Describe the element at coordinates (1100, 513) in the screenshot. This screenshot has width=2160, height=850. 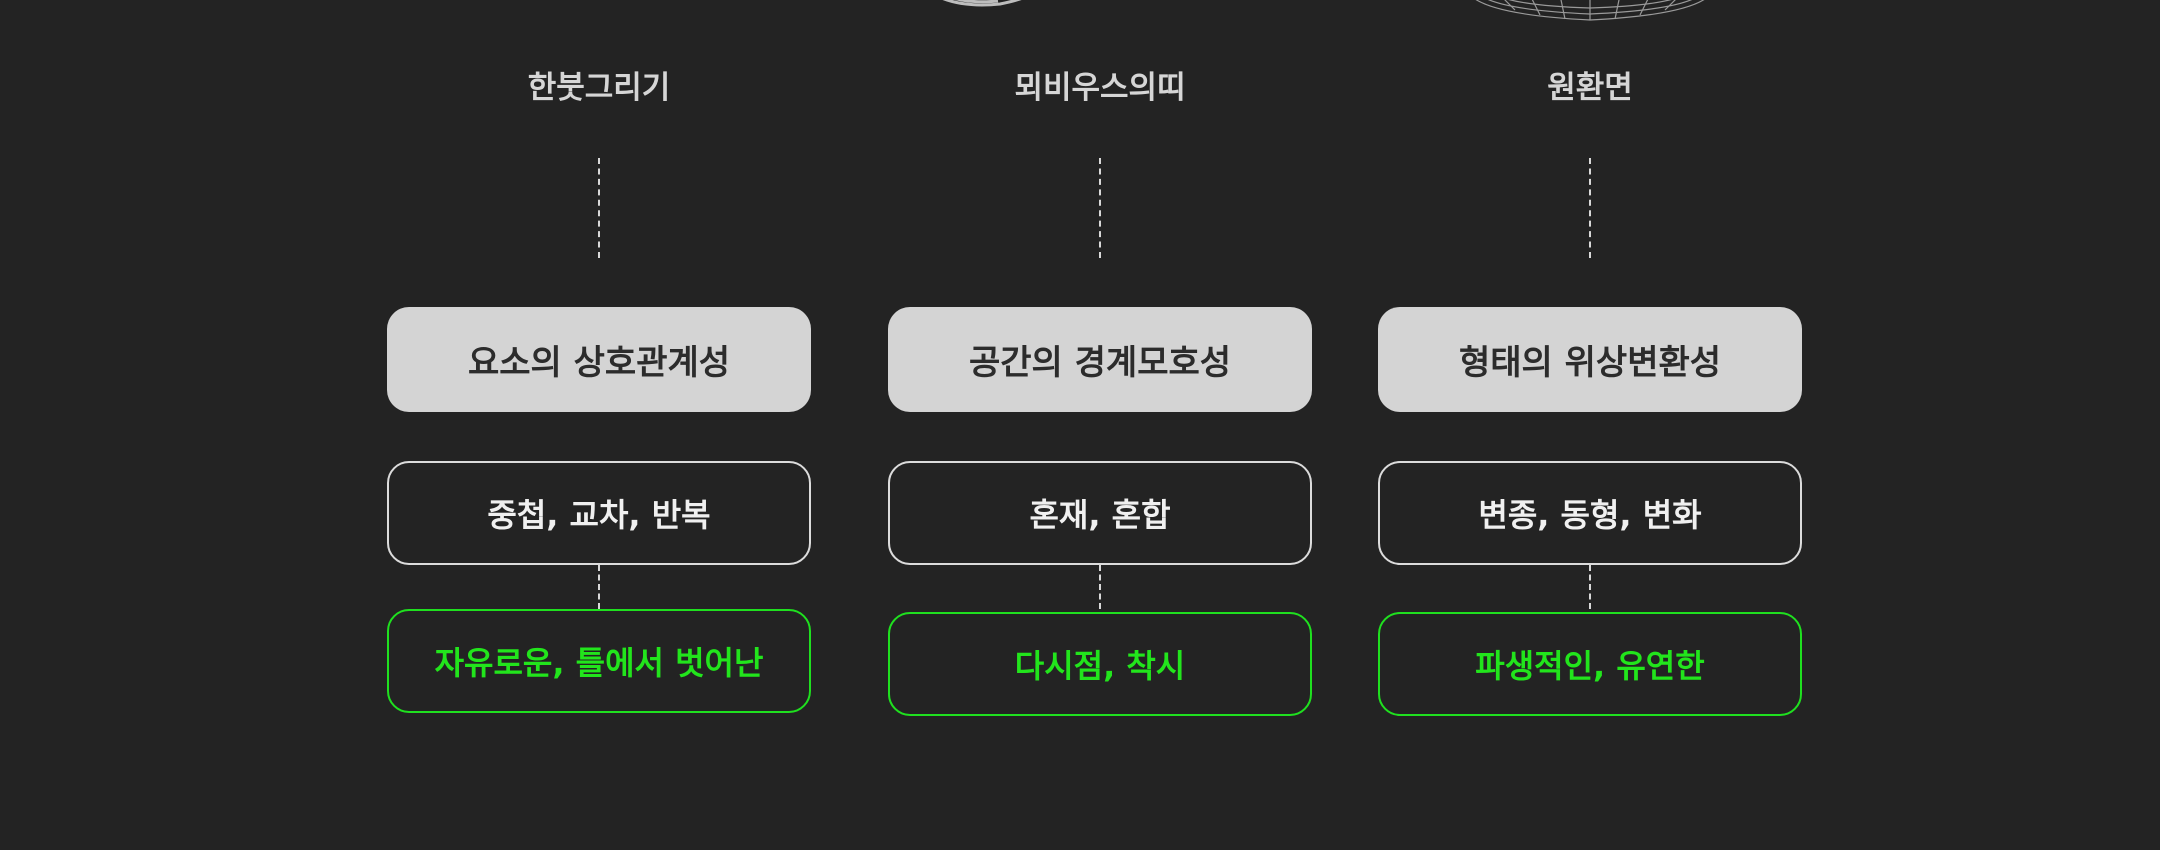
I see `keyword-box: 혼재, 혼합` at that location.